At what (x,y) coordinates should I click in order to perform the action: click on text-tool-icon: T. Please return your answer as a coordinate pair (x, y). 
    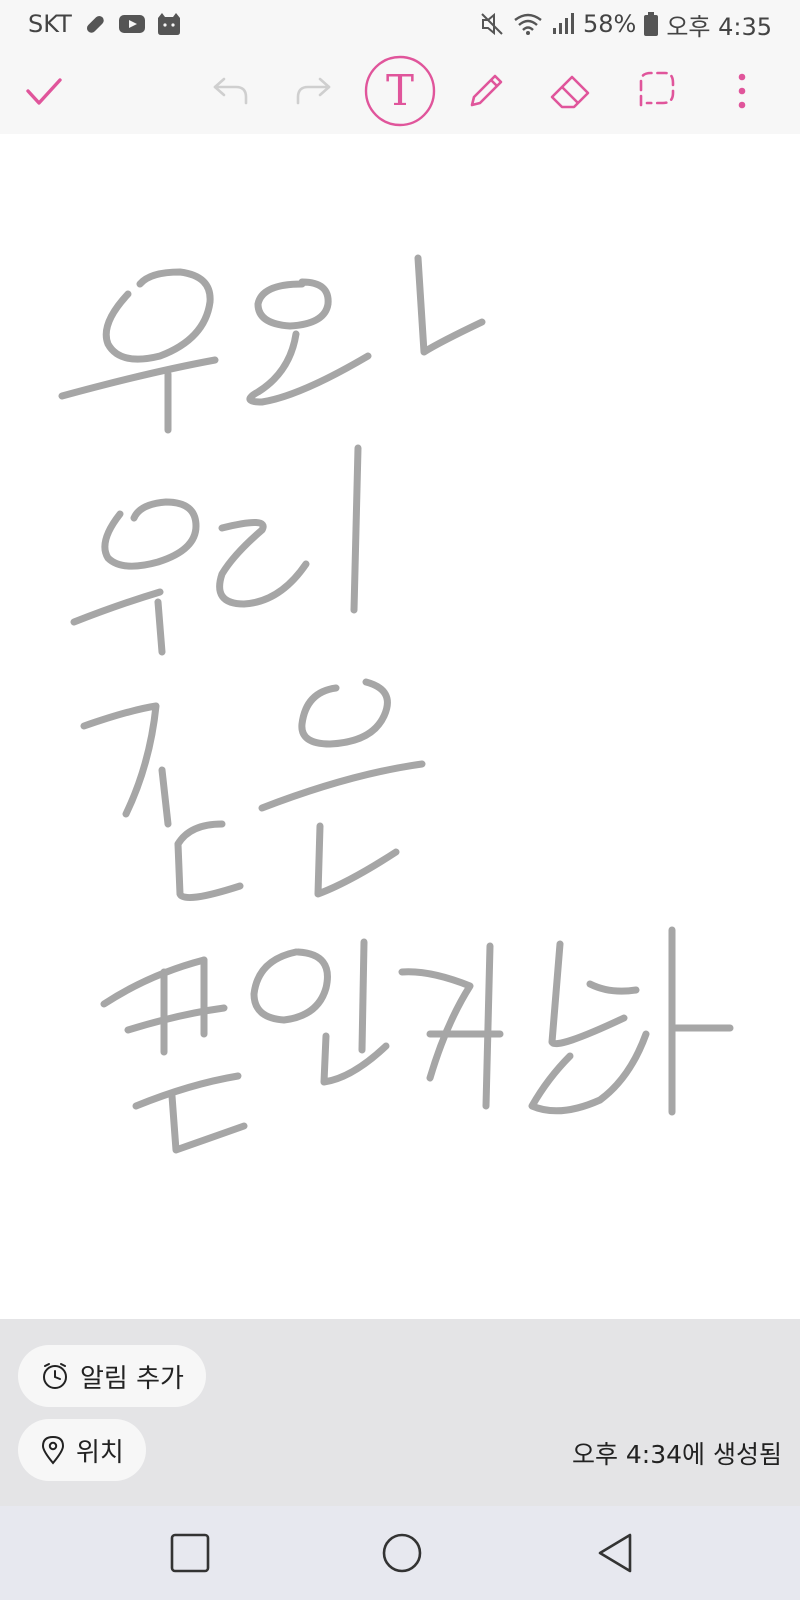
    Looking at the image, I should click on (400, 91).